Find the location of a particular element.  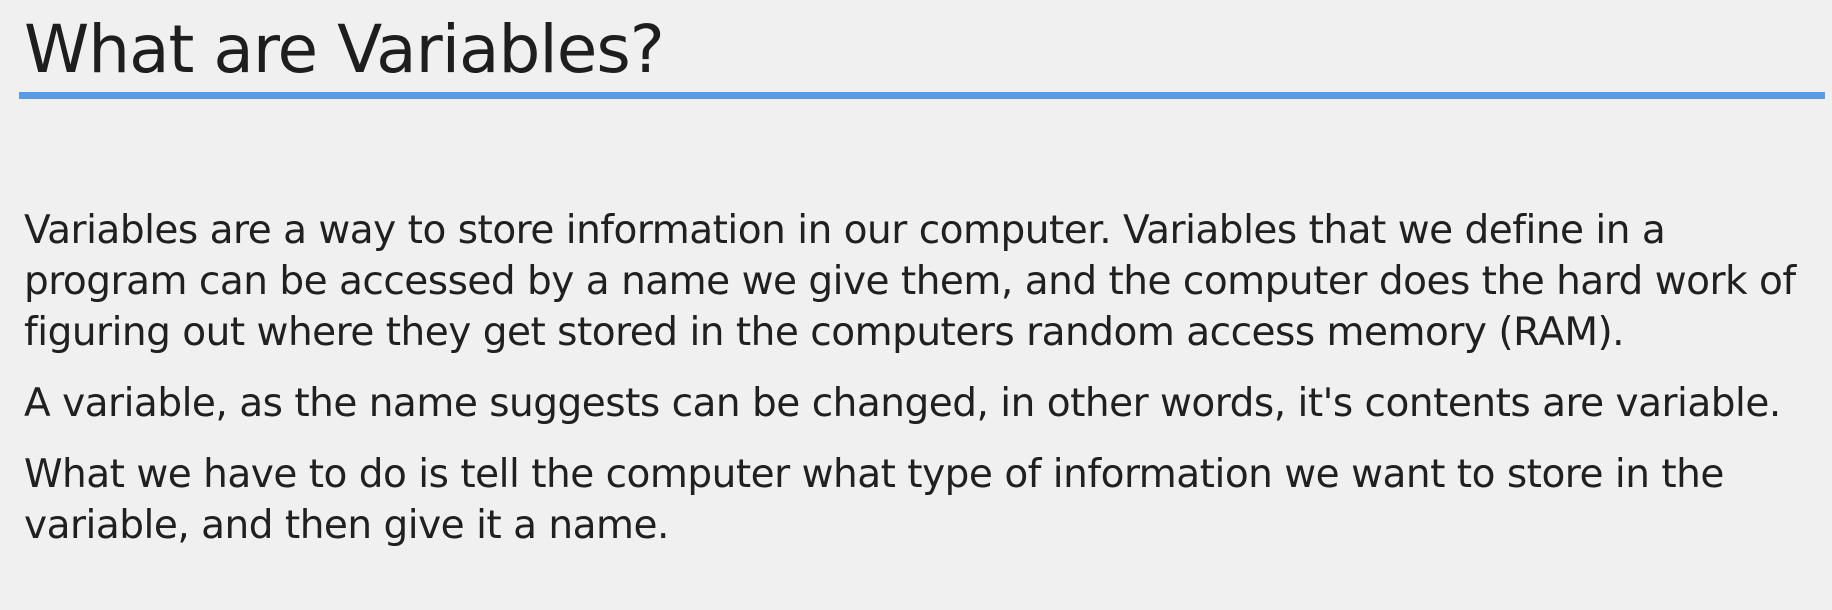

slide-title: What are Variables? is located at coordinates (344, 49).